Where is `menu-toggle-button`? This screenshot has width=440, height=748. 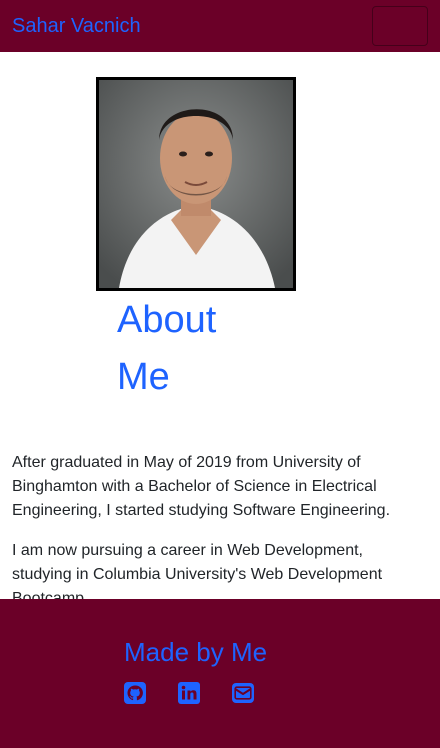 menu-toggle-button is located at coordinates (400, 26).